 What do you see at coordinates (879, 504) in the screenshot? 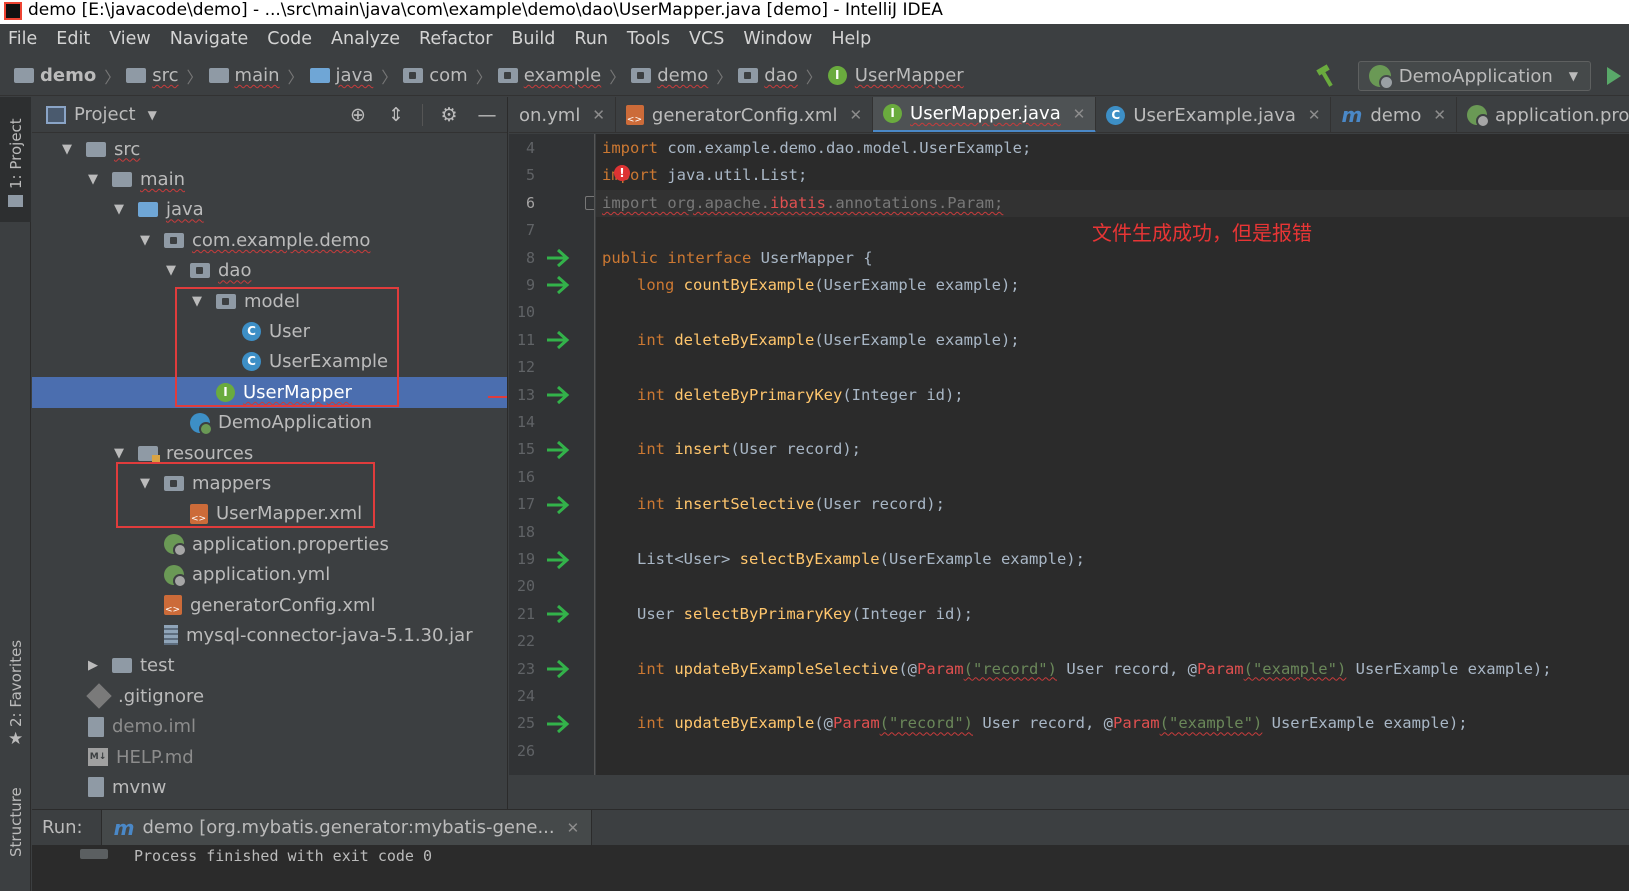
I see `code-token: (User record);` at bounding box center [879, 504].